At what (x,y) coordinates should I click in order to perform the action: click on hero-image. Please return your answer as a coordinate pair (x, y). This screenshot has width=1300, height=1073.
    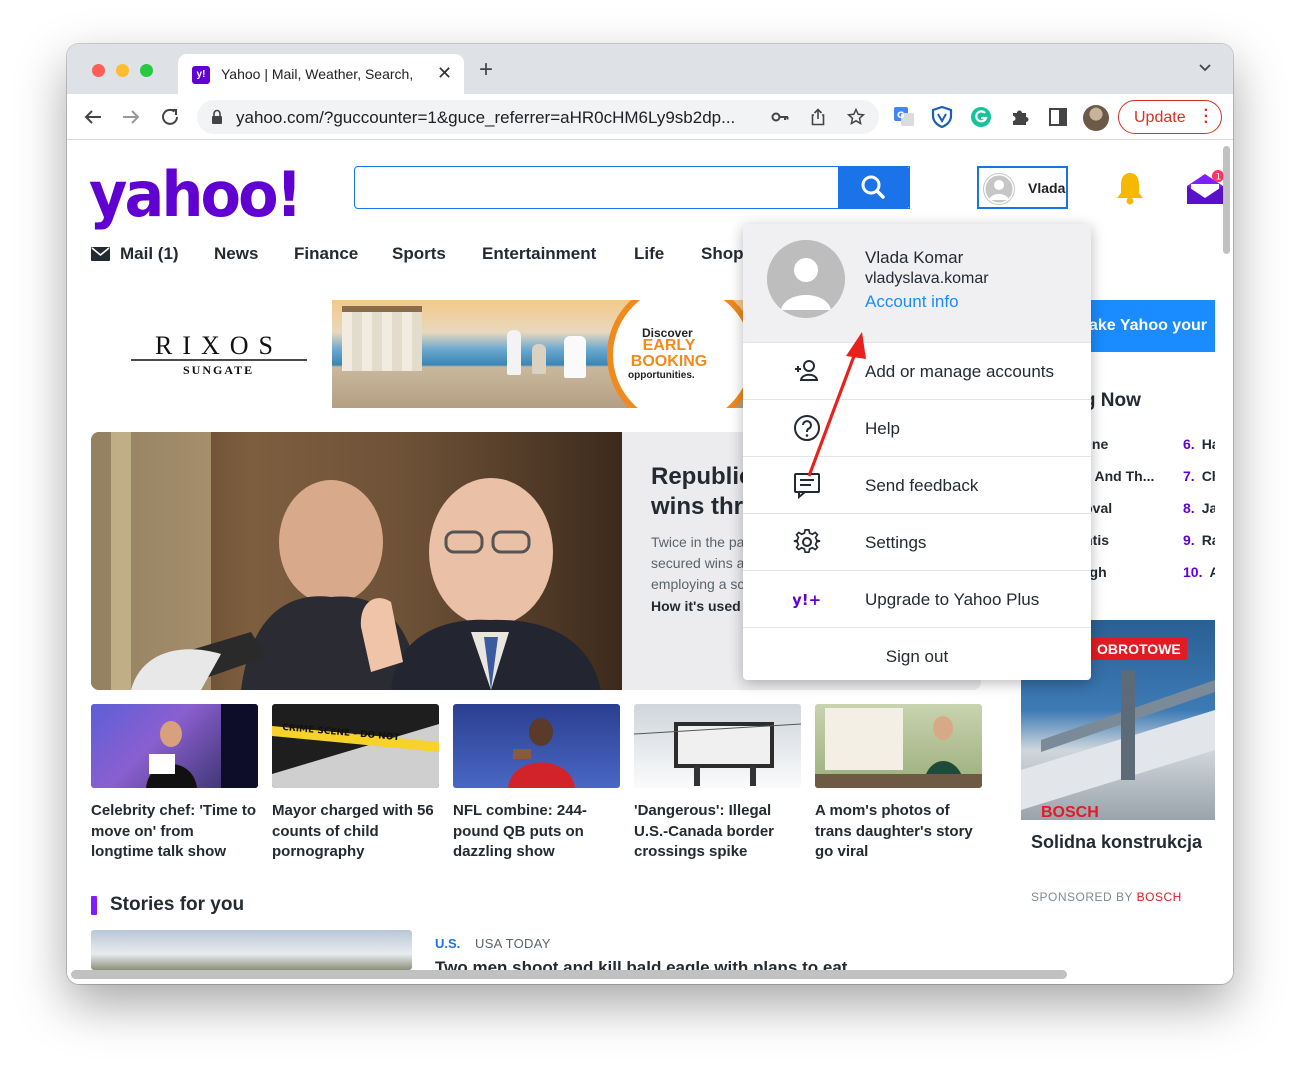
    Looking at the image, I should click on (356, 561).